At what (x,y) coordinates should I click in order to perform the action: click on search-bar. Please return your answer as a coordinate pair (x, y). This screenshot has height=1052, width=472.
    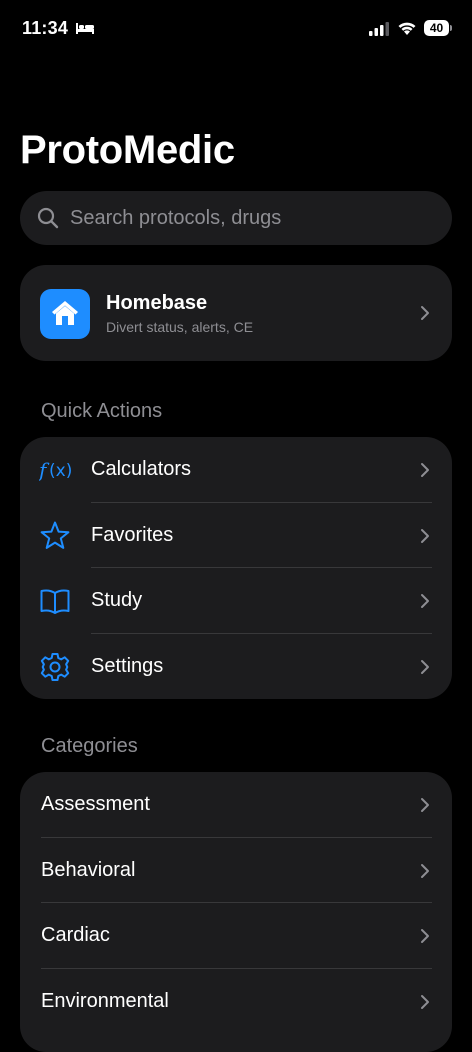
    Looking at the image, I should click on (236, 218).